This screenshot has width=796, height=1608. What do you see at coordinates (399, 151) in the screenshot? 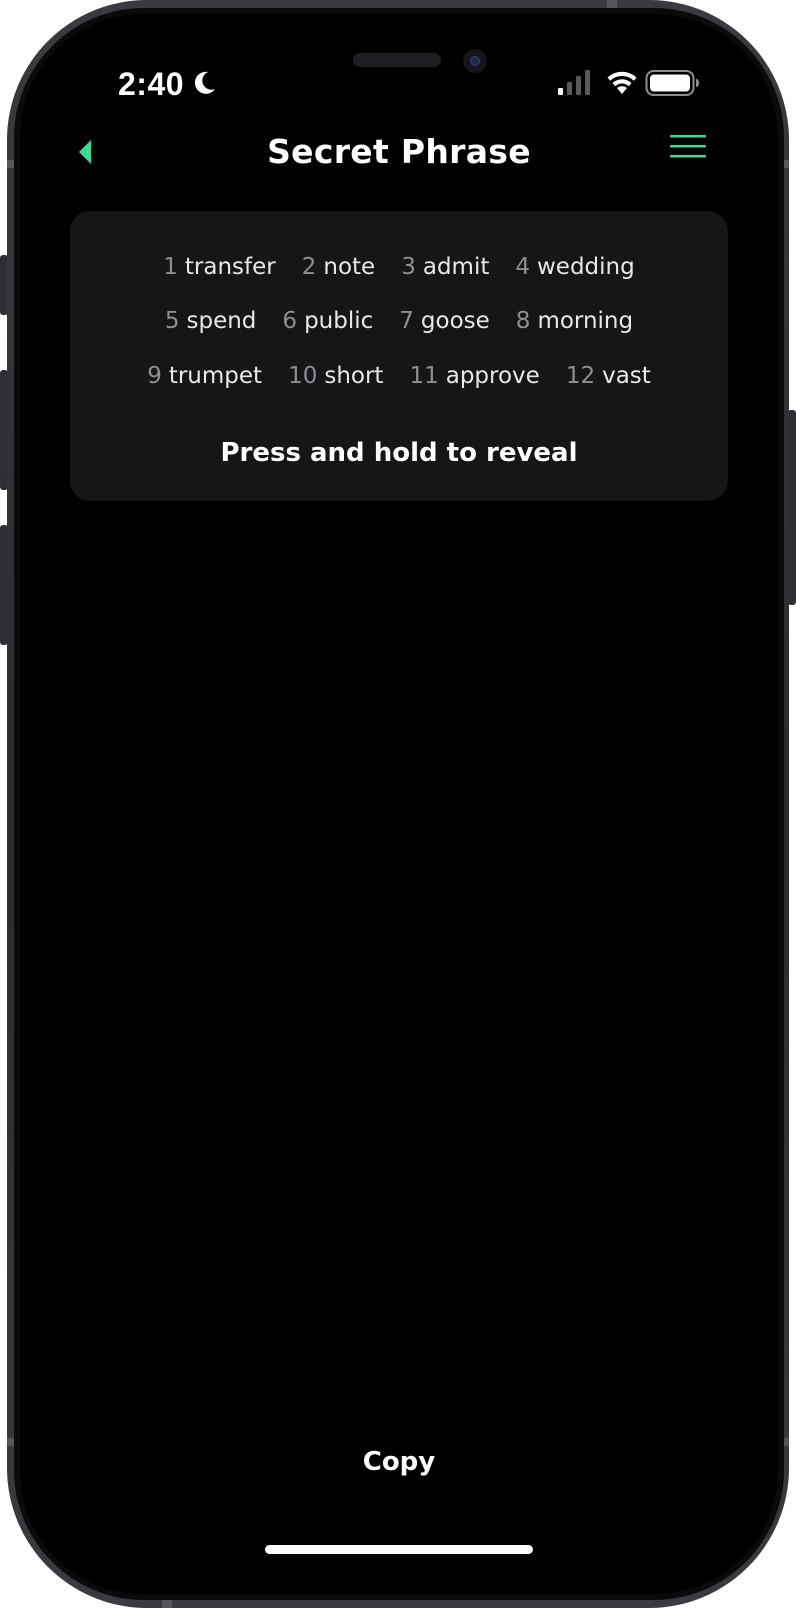
I see `page-title: Secret Phrase` at bounding box center [399, 151].